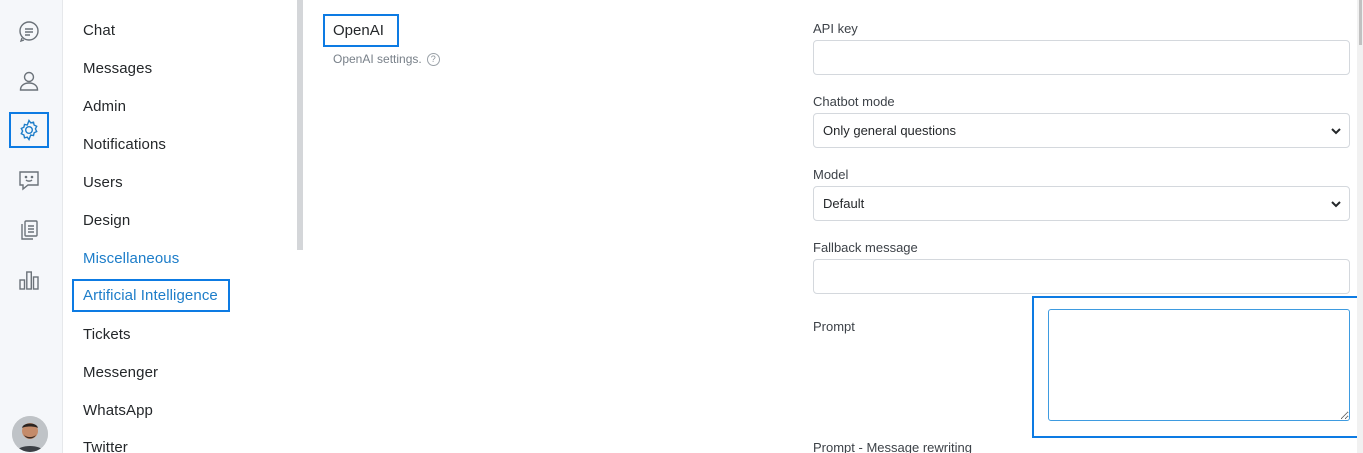 The width and height of the screenshot is (1363, 453). I want to click on prompt-label: Prompt, so click(834, 326).